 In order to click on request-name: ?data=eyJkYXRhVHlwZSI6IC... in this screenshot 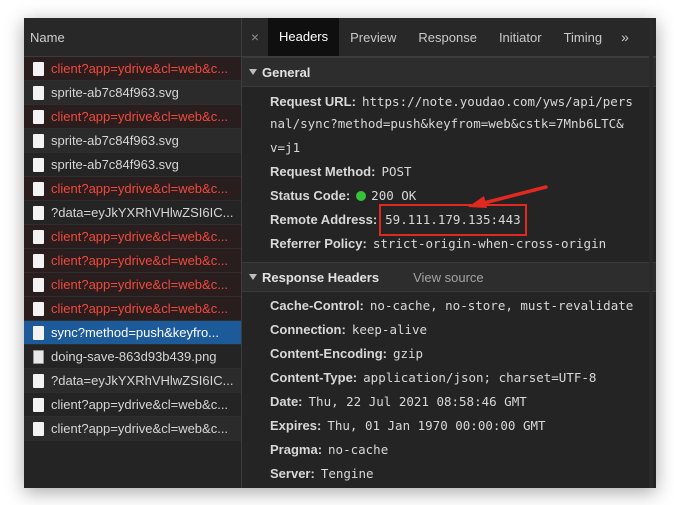, I will do `click(142, 380)`.